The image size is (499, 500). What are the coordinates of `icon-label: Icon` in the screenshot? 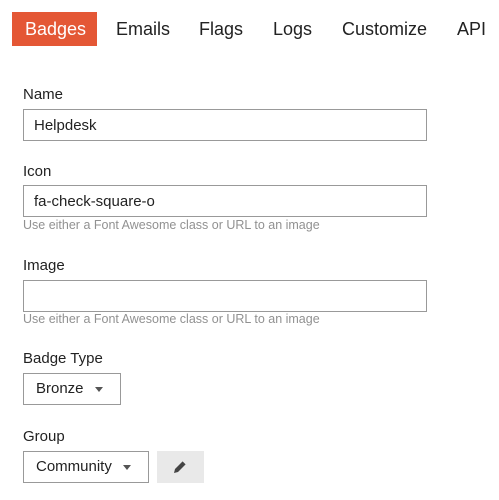 It's located at (37, 171).